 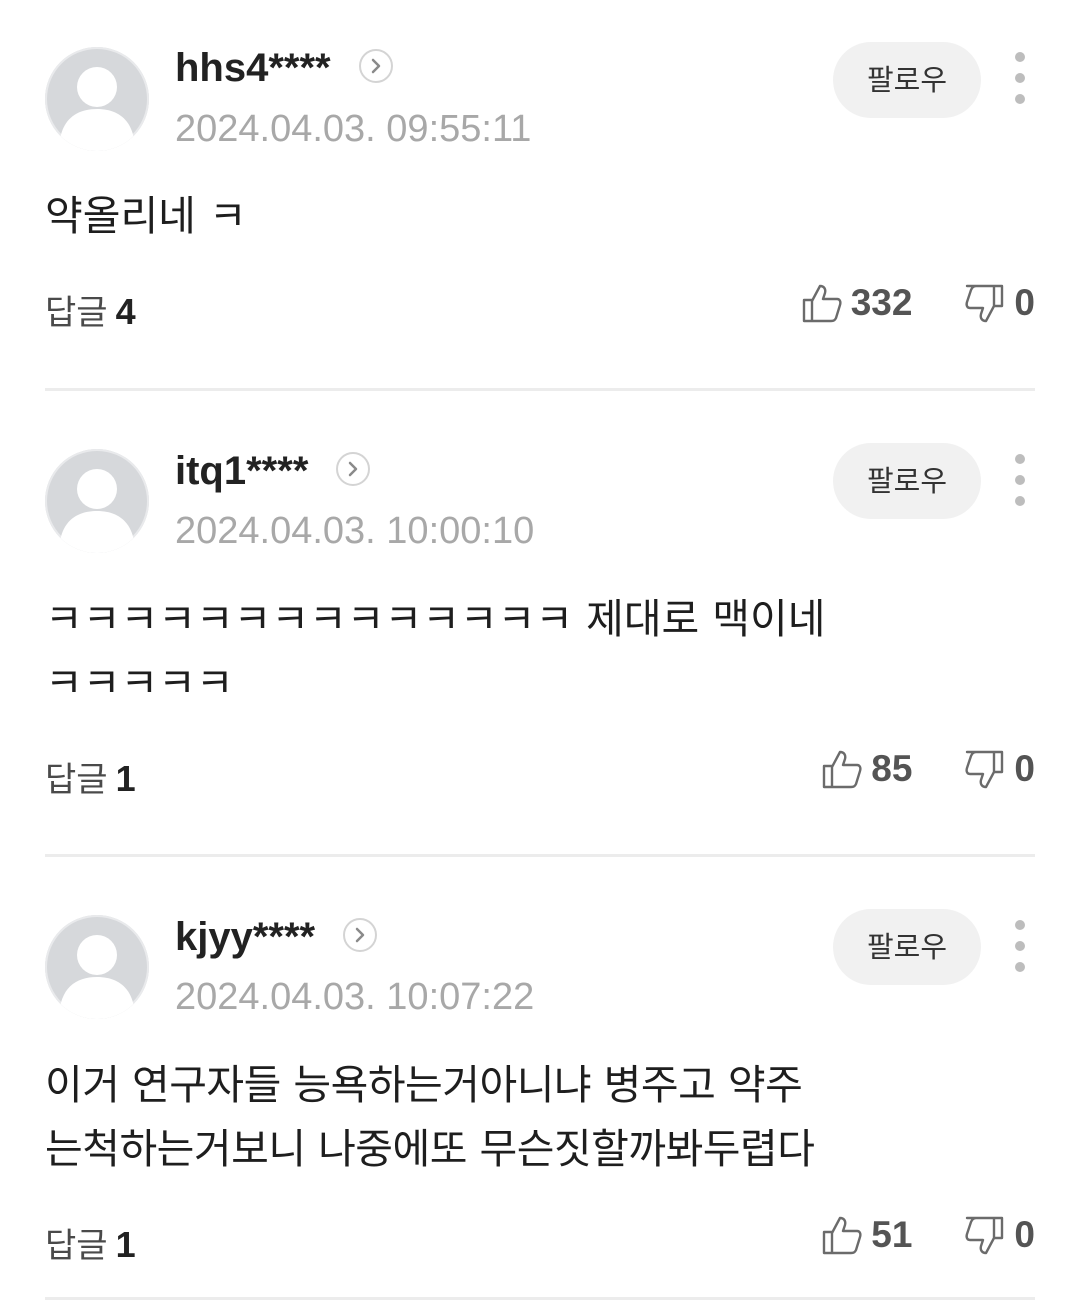 What do you see at coordinates (918, 303) in the screenshot?
I see `vote-group: 332 0` at bounding box center [918, 303].